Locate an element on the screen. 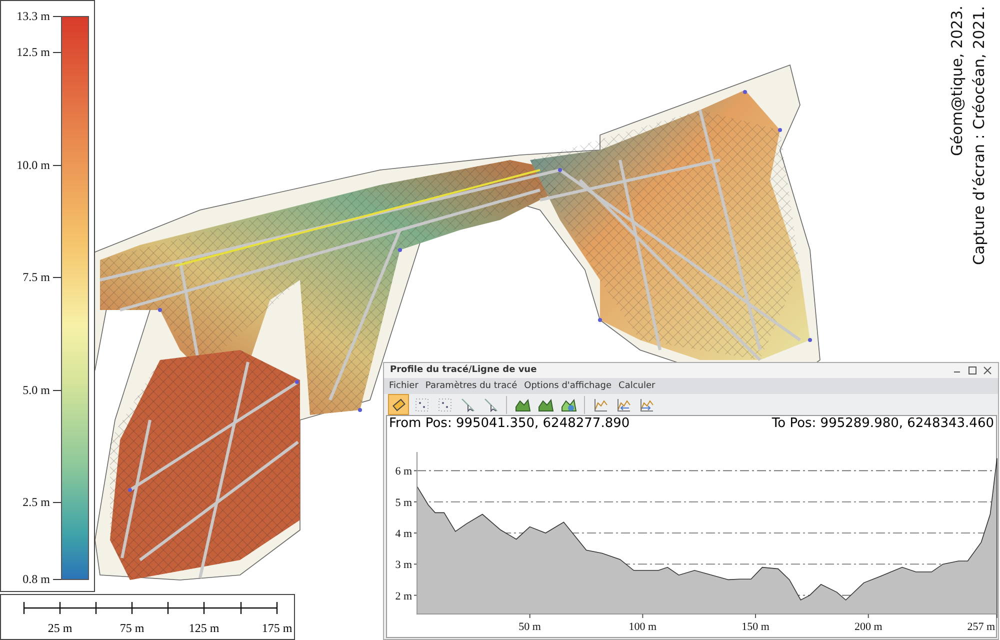  menu-item: Calculer is located at coordinates (637, 385).